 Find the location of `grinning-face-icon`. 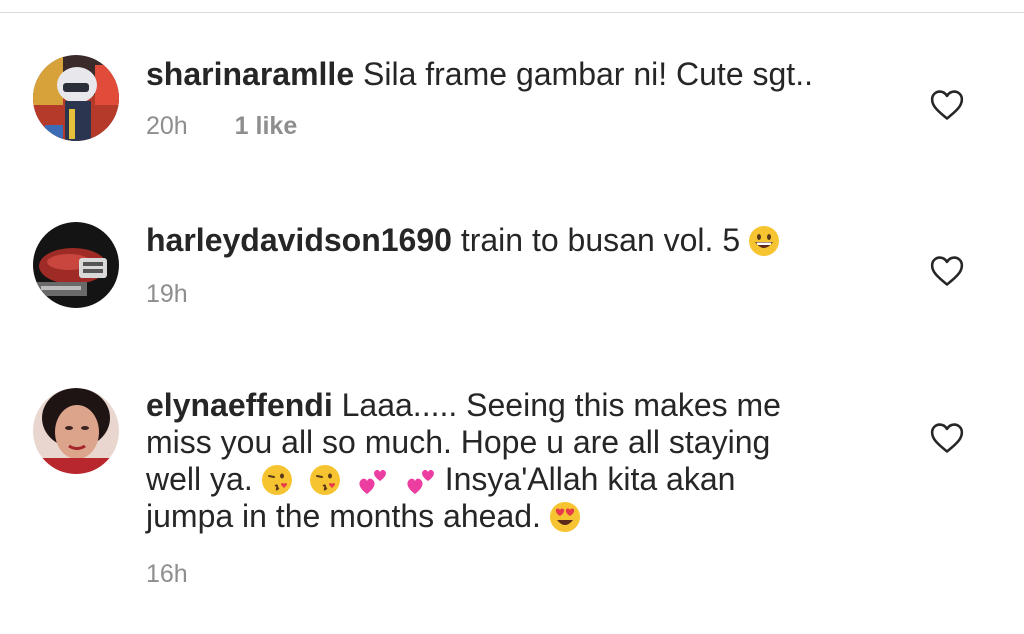

grinning-face-icon is located at coordinates (764, 241).